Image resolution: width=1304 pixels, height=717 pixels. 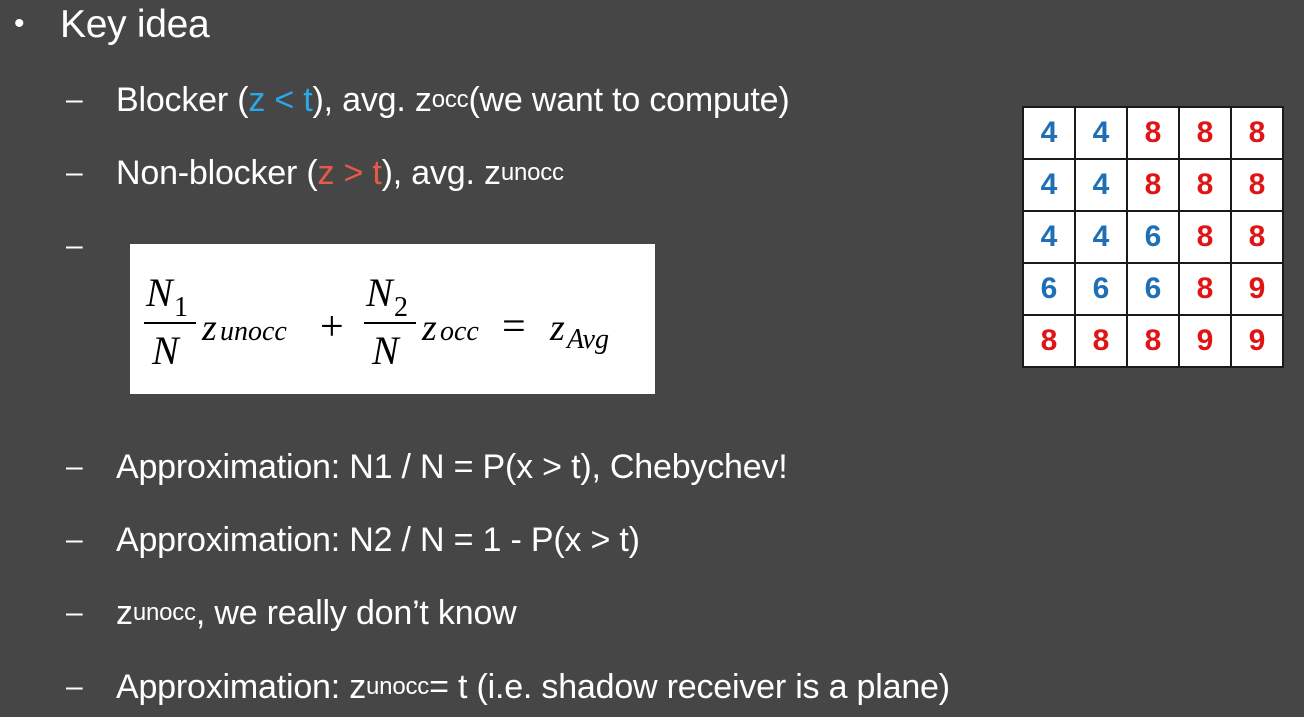 I want to click on grid-row: 66689, so click(x=1153, y=289).